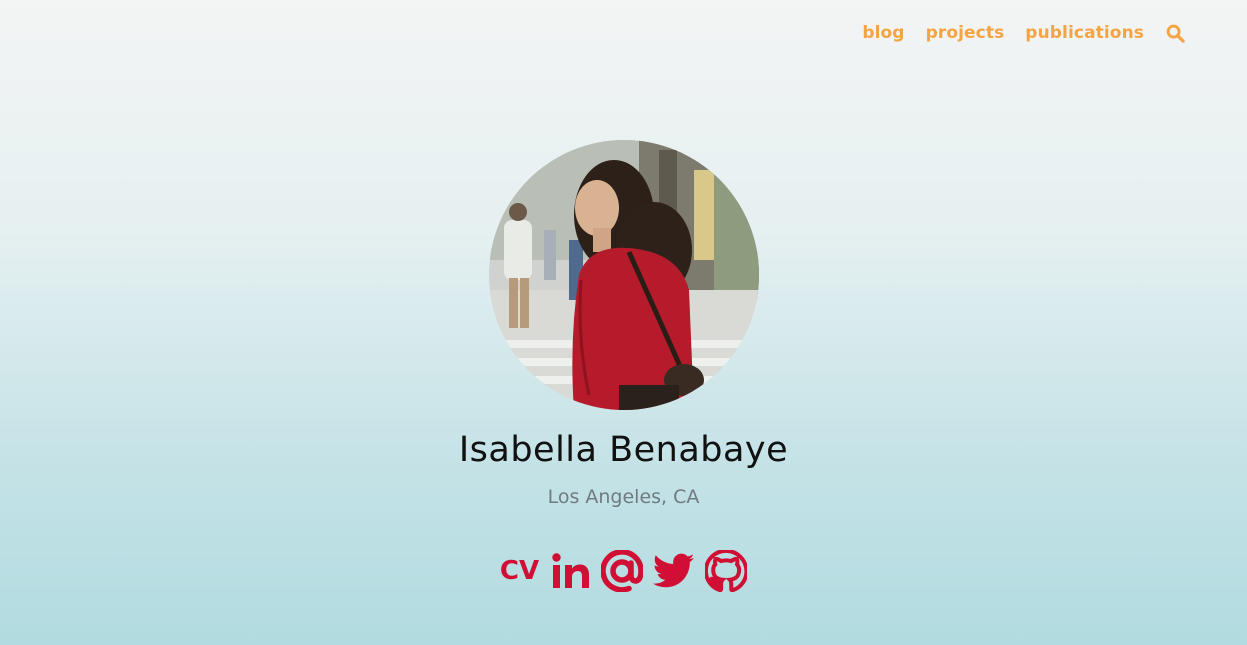  What do you see at coordinates (571, 571) in the screenshot?
I see `linkedin-icon` at bounding box center [571, 571].